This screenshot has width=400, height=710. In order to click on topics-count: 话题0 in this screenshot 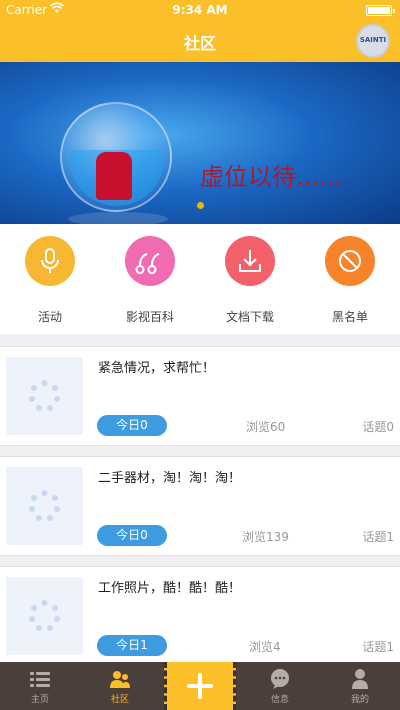, I will do `click(378, 427)`.